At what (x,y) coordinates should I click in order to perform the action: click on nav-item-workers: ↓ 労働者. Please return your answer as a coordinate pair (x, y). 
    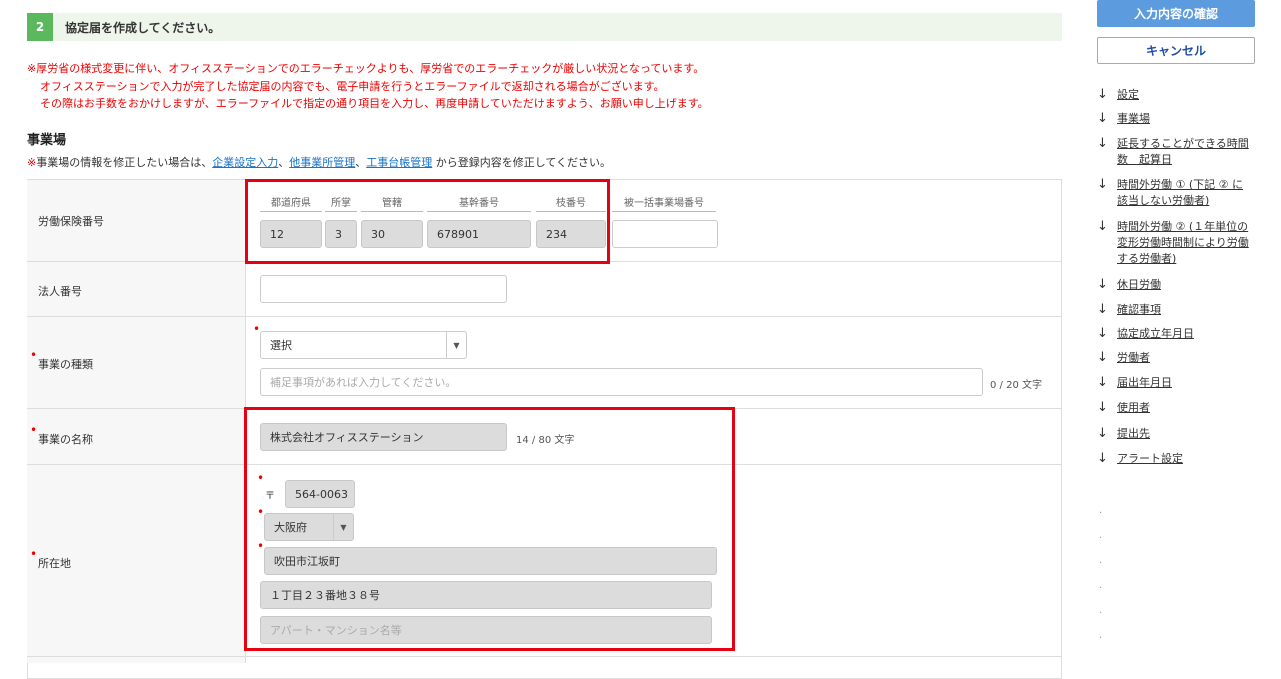
    Looking at the image, I should click on (1177, 358).